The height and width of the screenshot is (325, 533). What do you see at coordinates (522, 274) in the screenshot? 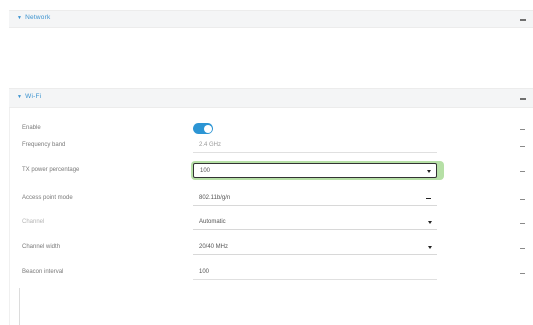
I see `remove-beacon-interval-icon` at bounding box center [522, 274].